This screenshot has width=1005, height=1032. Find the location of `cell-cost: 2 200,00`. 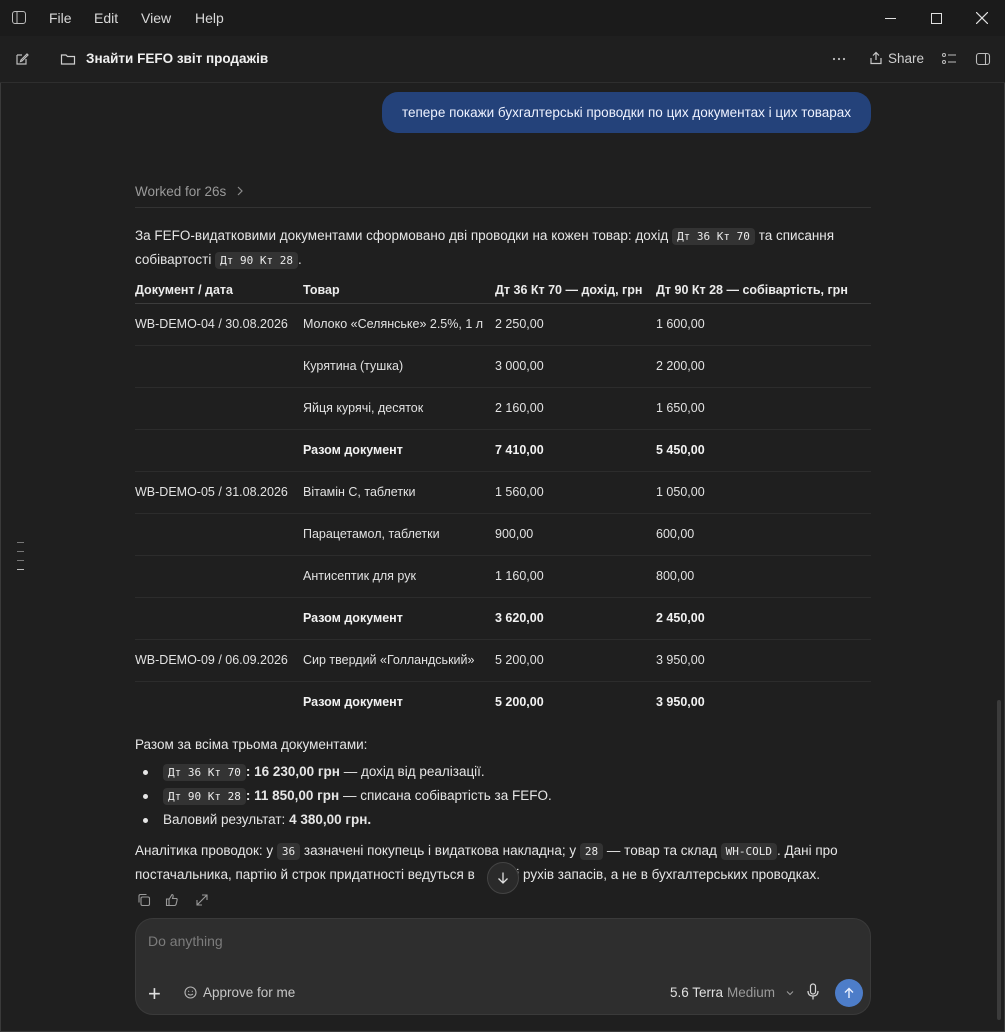

cell-cost: 2 200,00 is located at coordinates (680, 366).